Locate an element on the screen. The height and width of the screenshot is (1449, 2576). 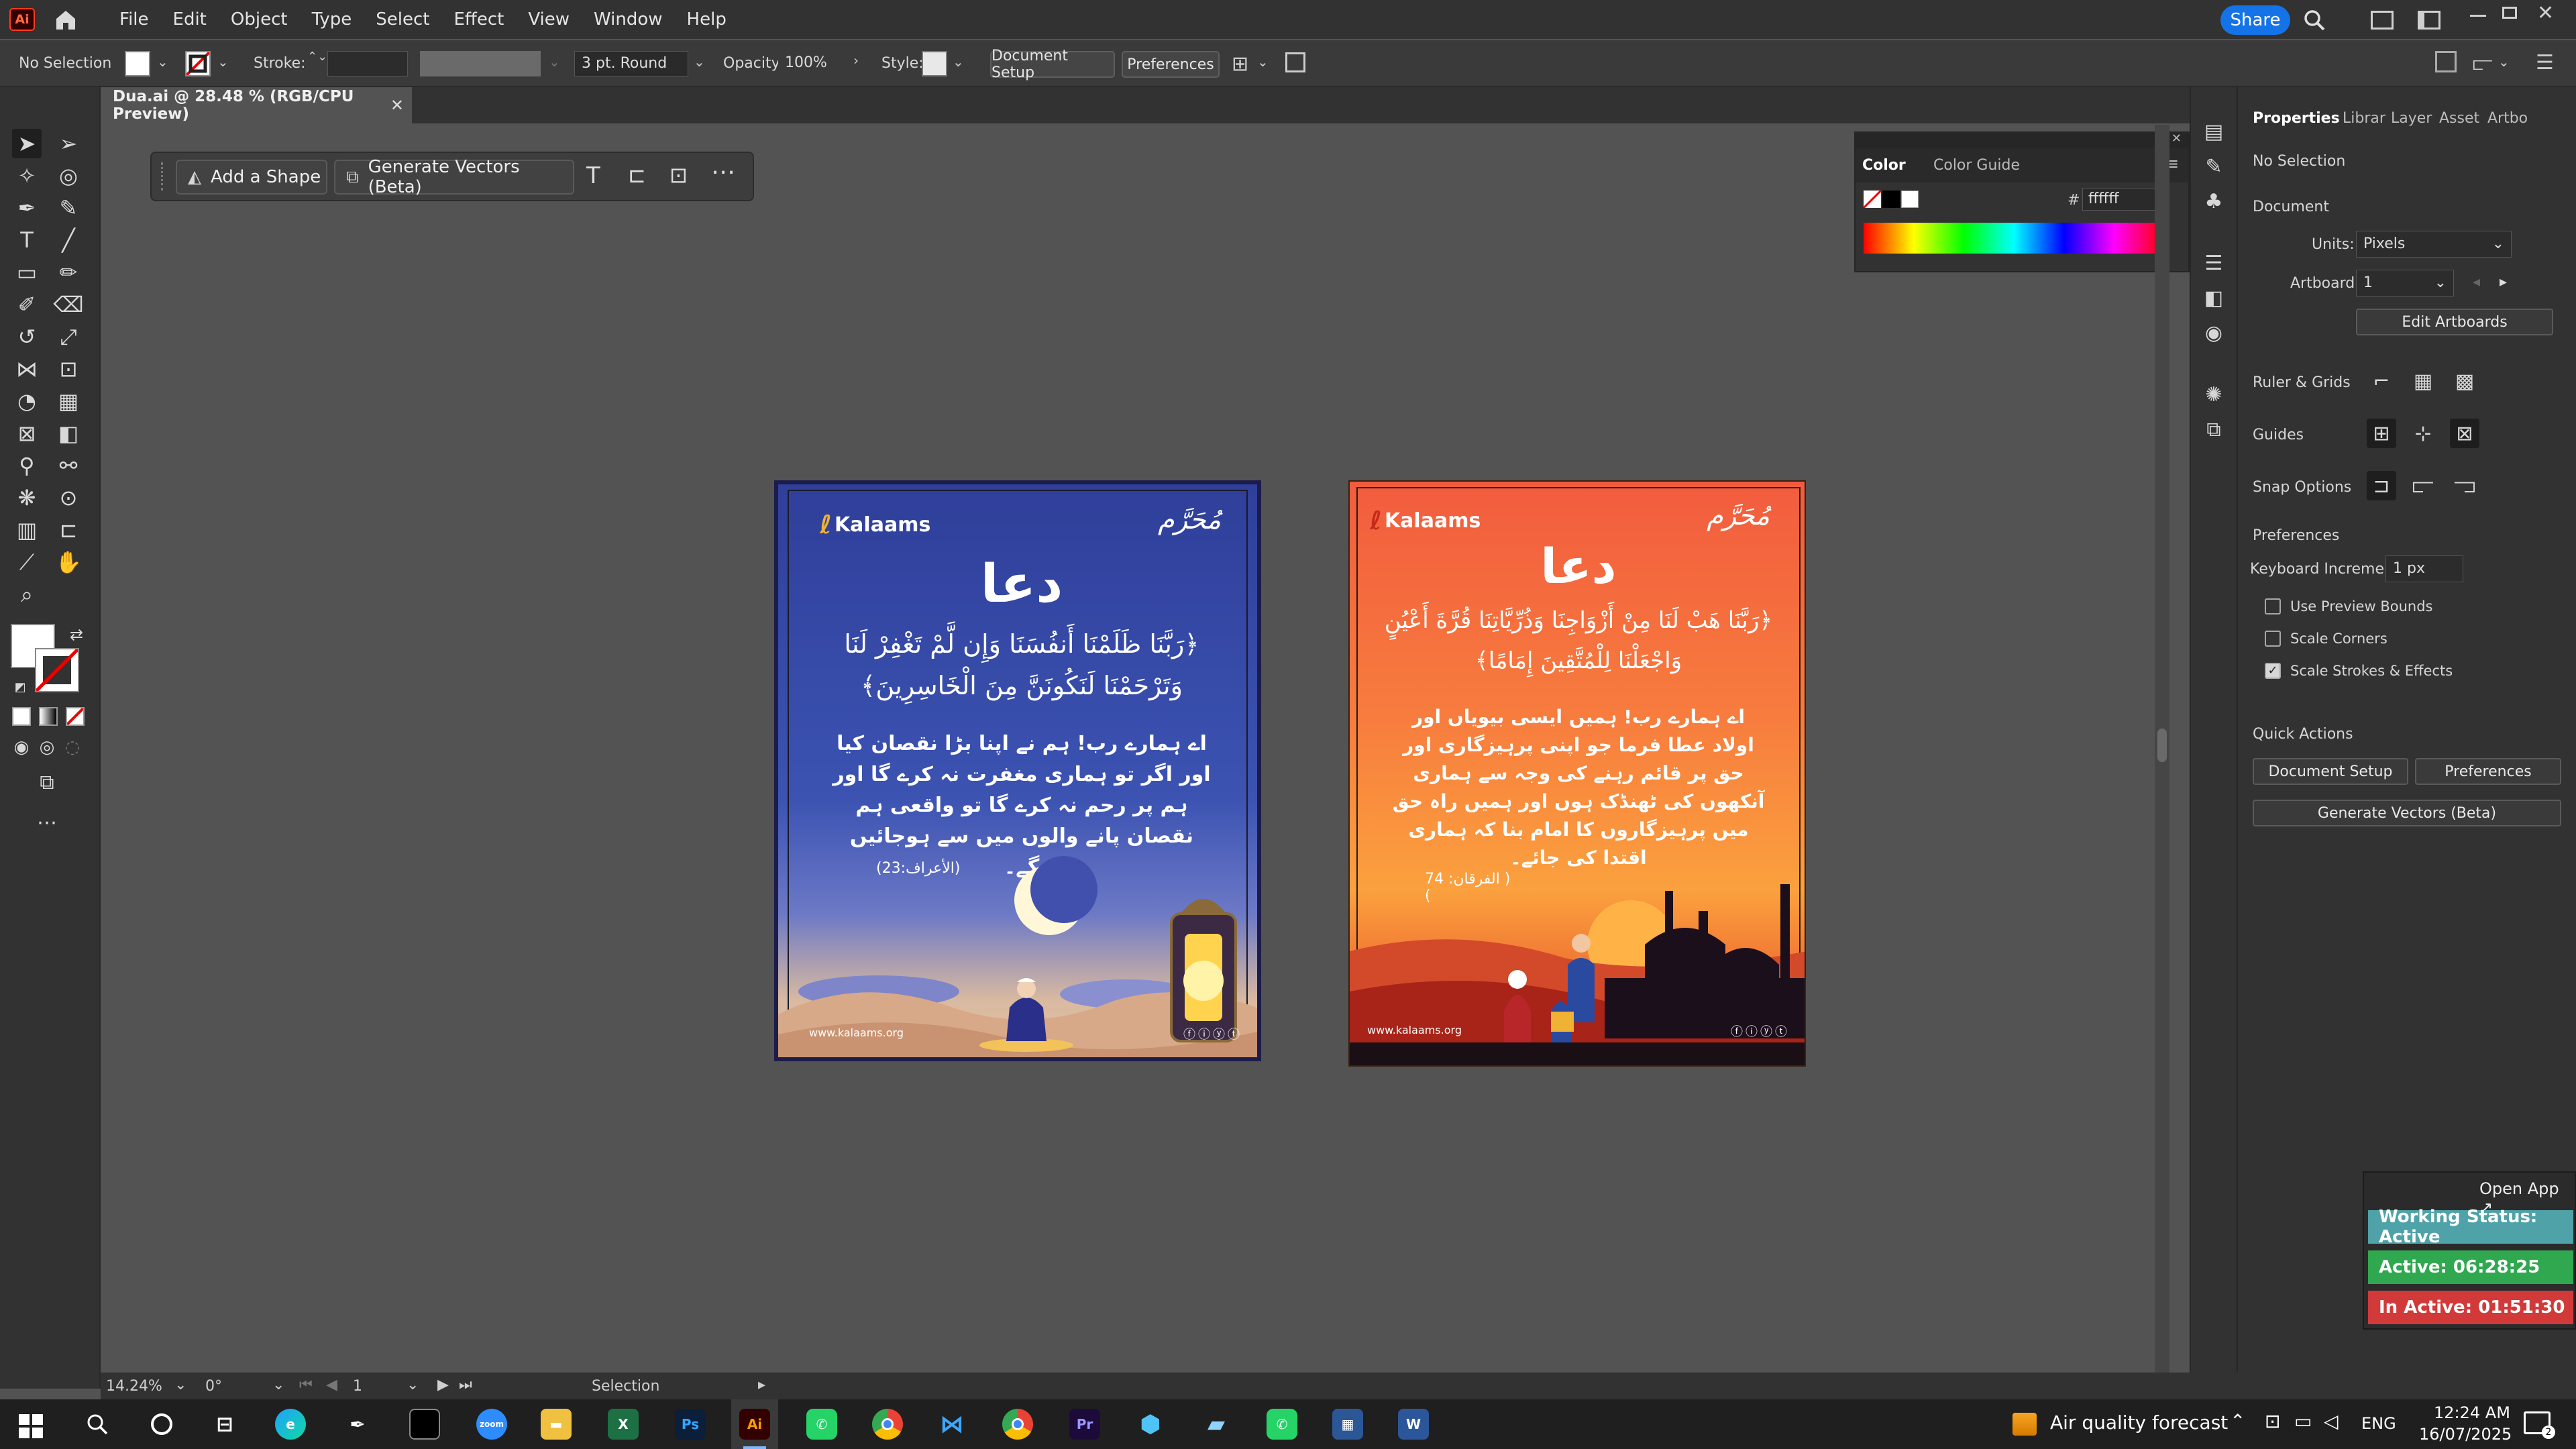
menu-object: Object is located at coordinates (259, 19).